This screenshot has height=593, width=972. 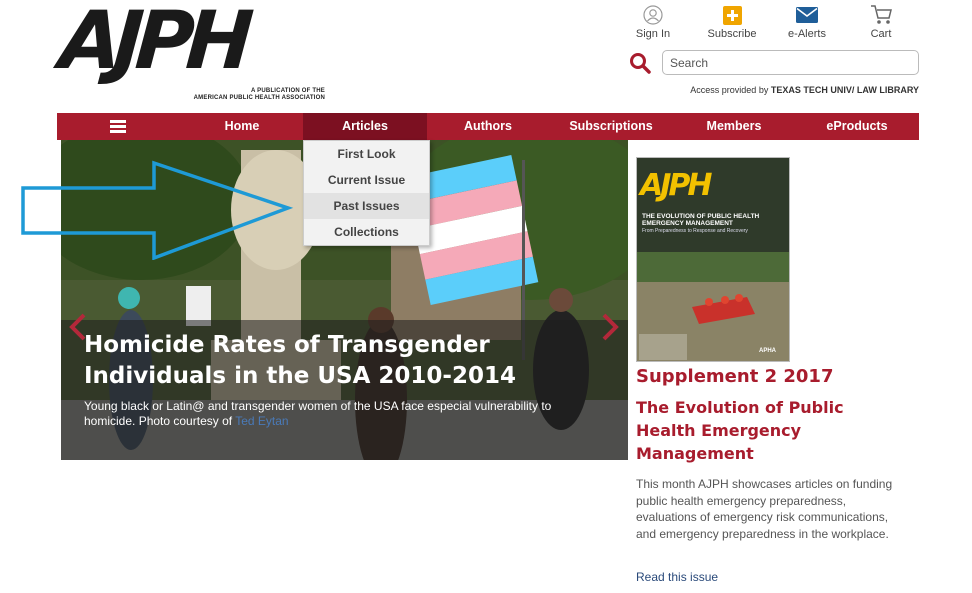 I want to click on annotation-arrow-icon, so click(x=157, y=210).